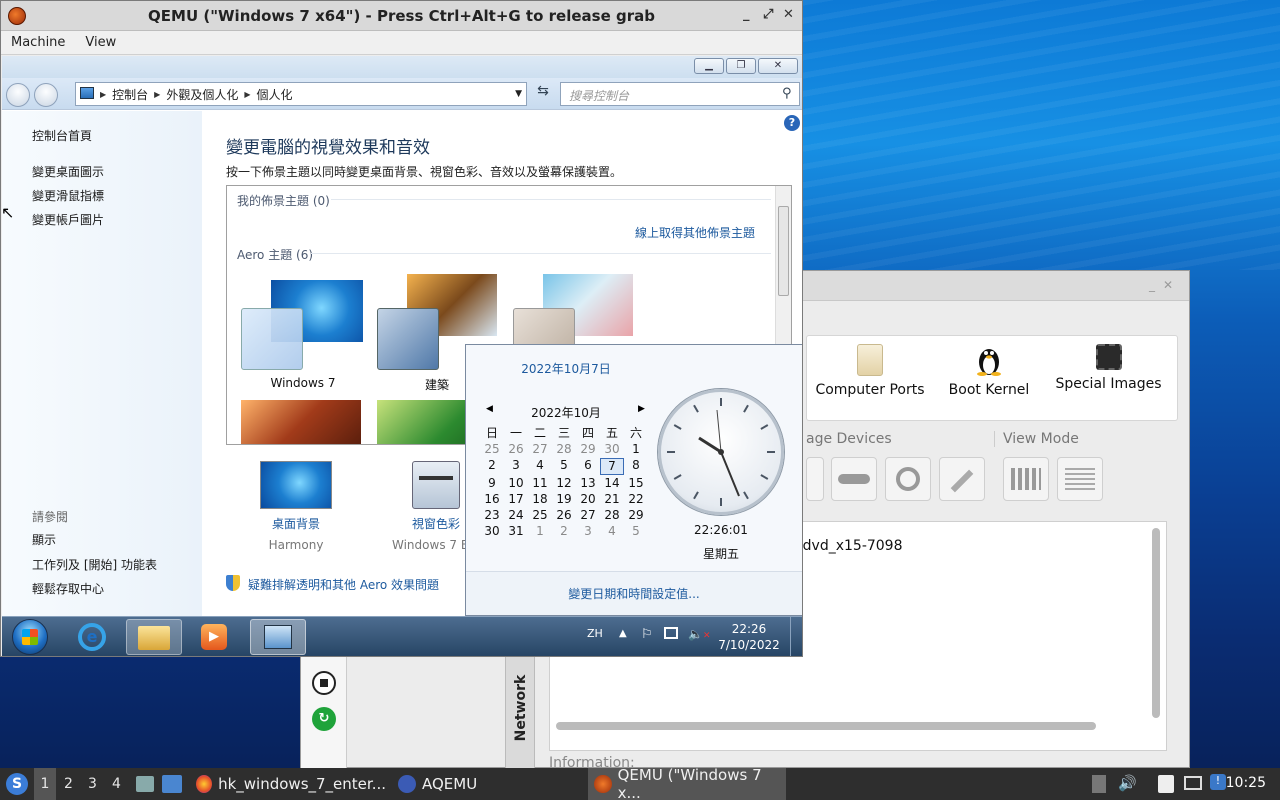 This screenshot has height=800, width=1280. What do you see at coordinates (908, 479) in the screenshot?
I see `storage-cdrom-button` at bounding box center [908, 479].